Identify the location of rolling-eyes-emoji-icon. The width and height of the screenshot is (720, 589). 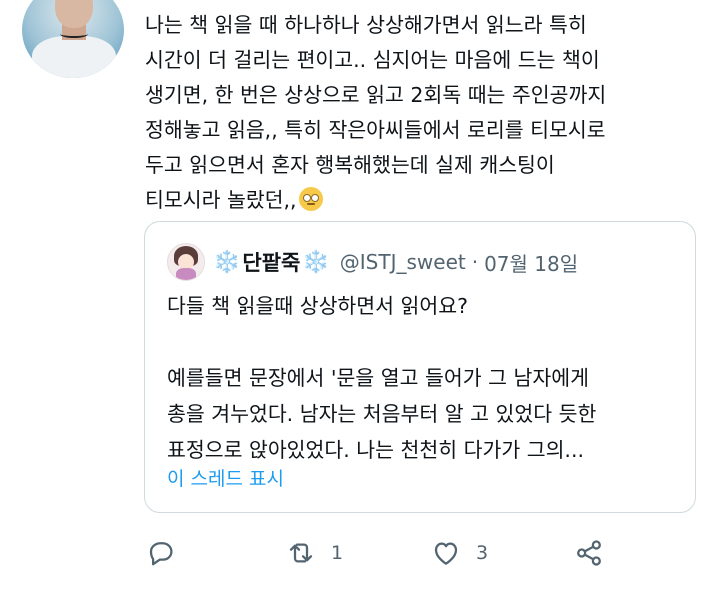
(310, 199).